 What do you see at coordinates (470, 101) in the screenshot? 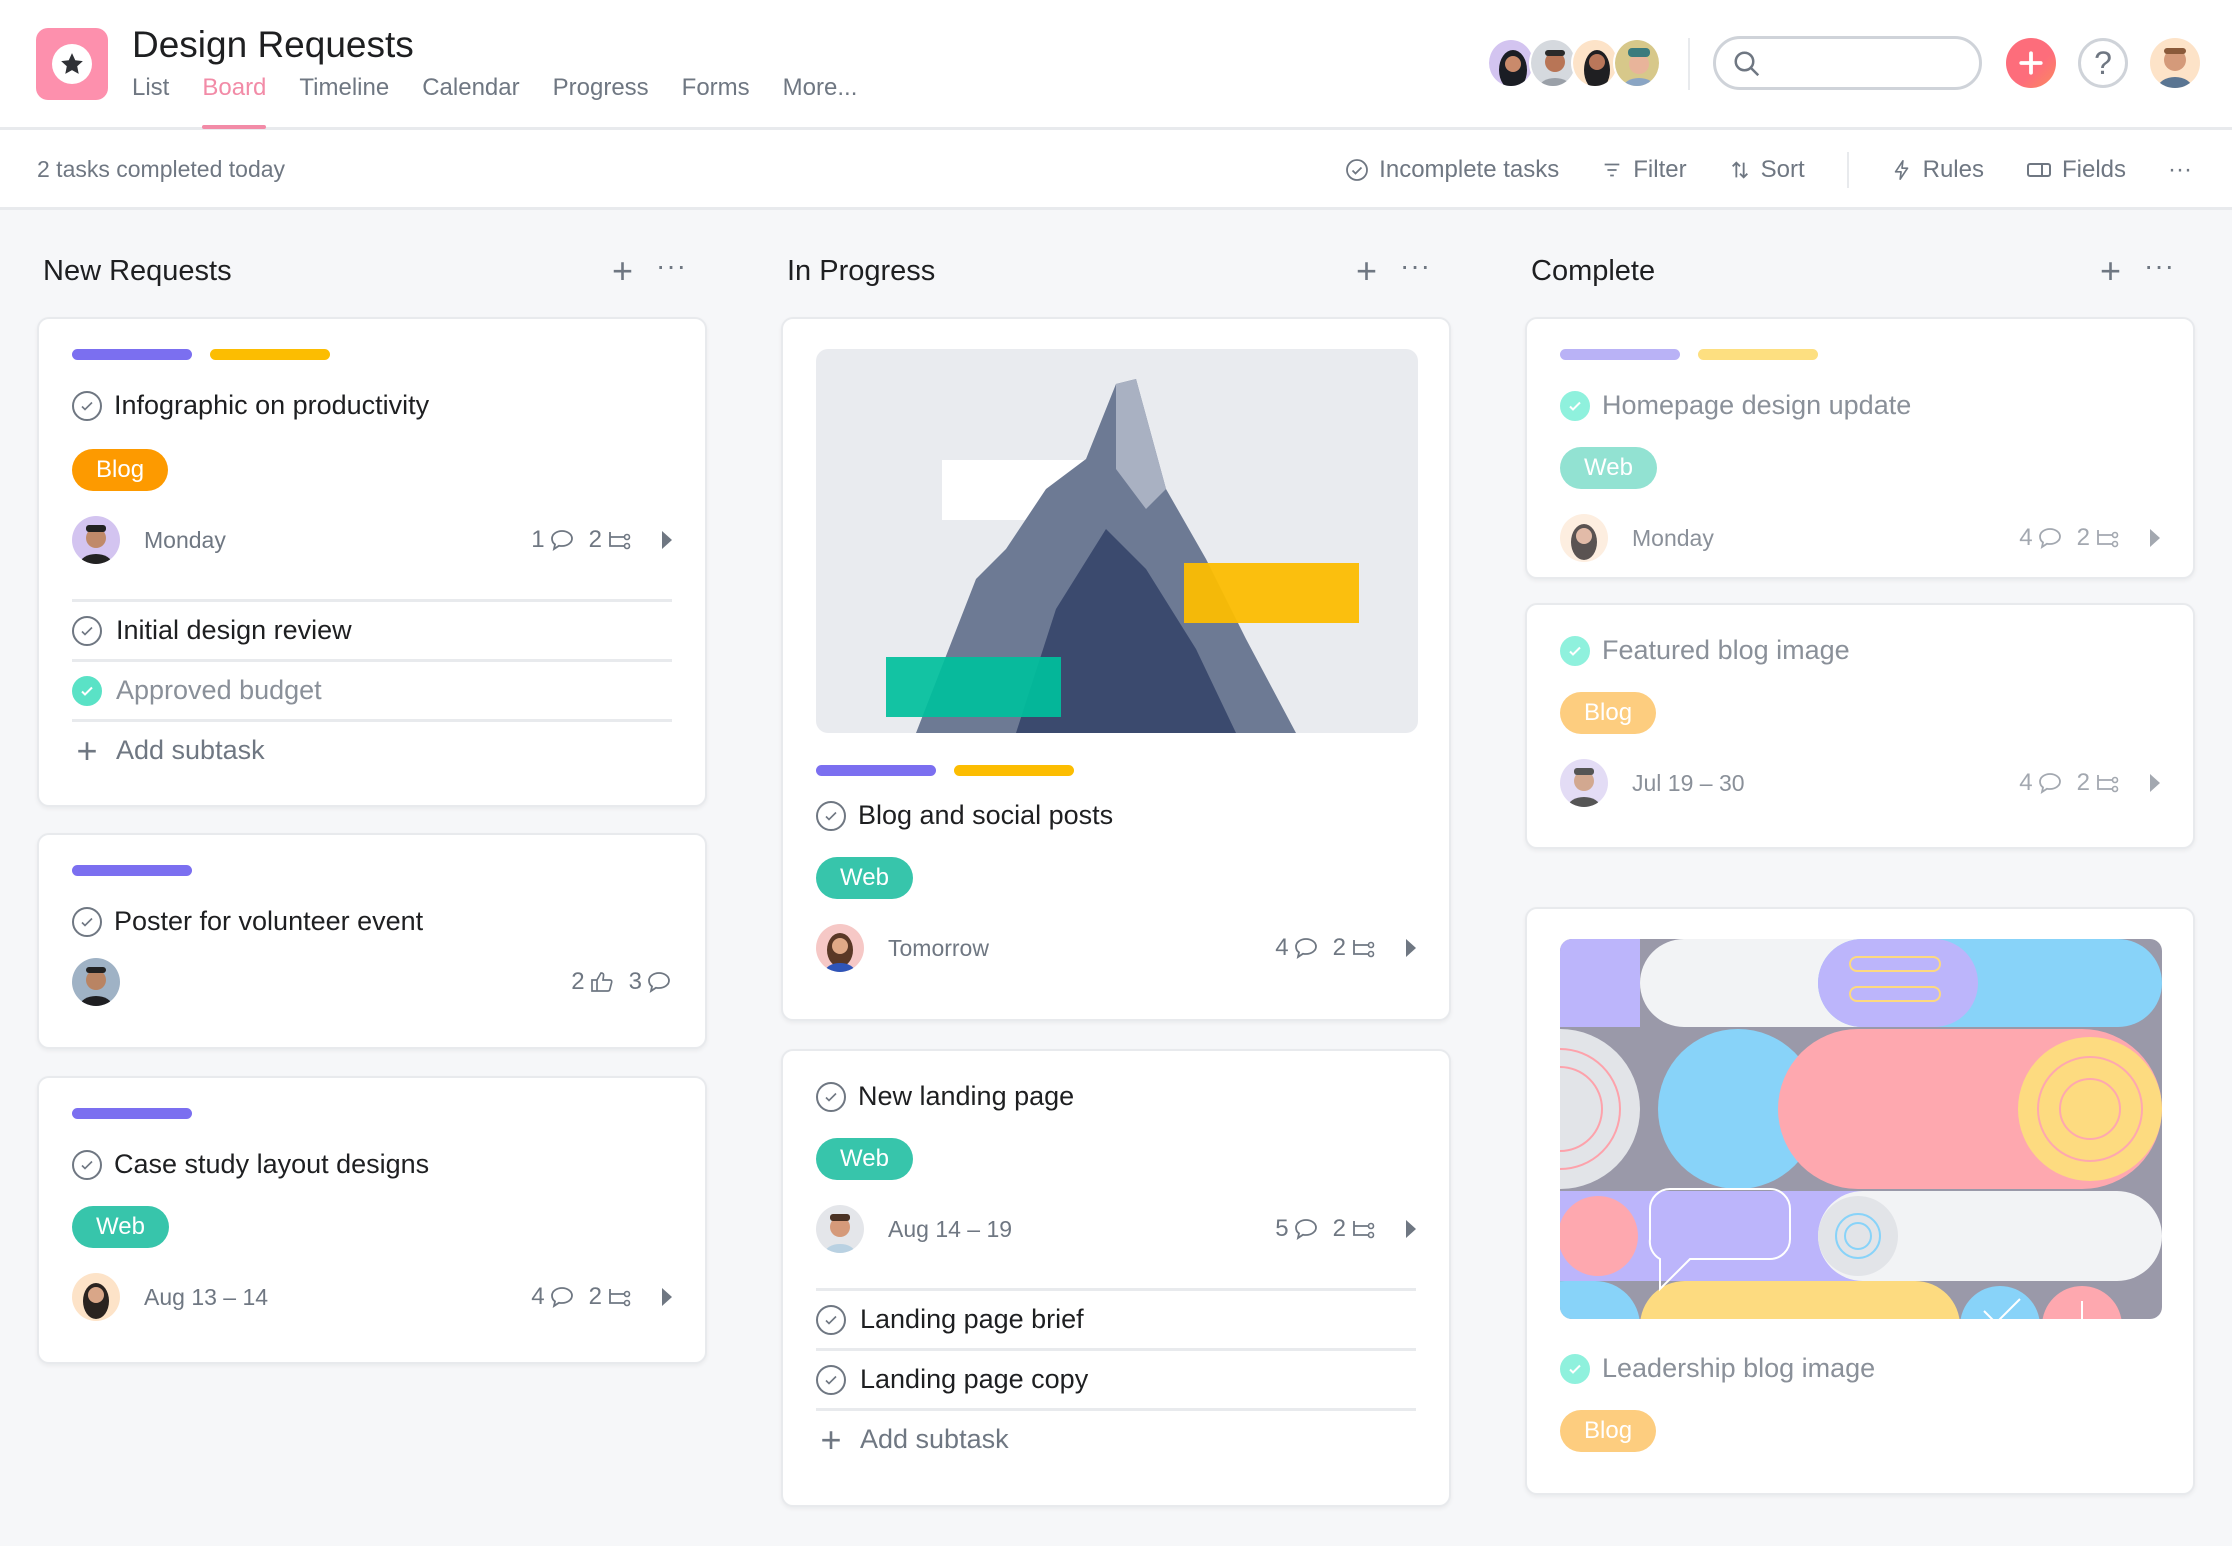
I see `tab-calendar: Calendar` at bounding box center [470, 101].